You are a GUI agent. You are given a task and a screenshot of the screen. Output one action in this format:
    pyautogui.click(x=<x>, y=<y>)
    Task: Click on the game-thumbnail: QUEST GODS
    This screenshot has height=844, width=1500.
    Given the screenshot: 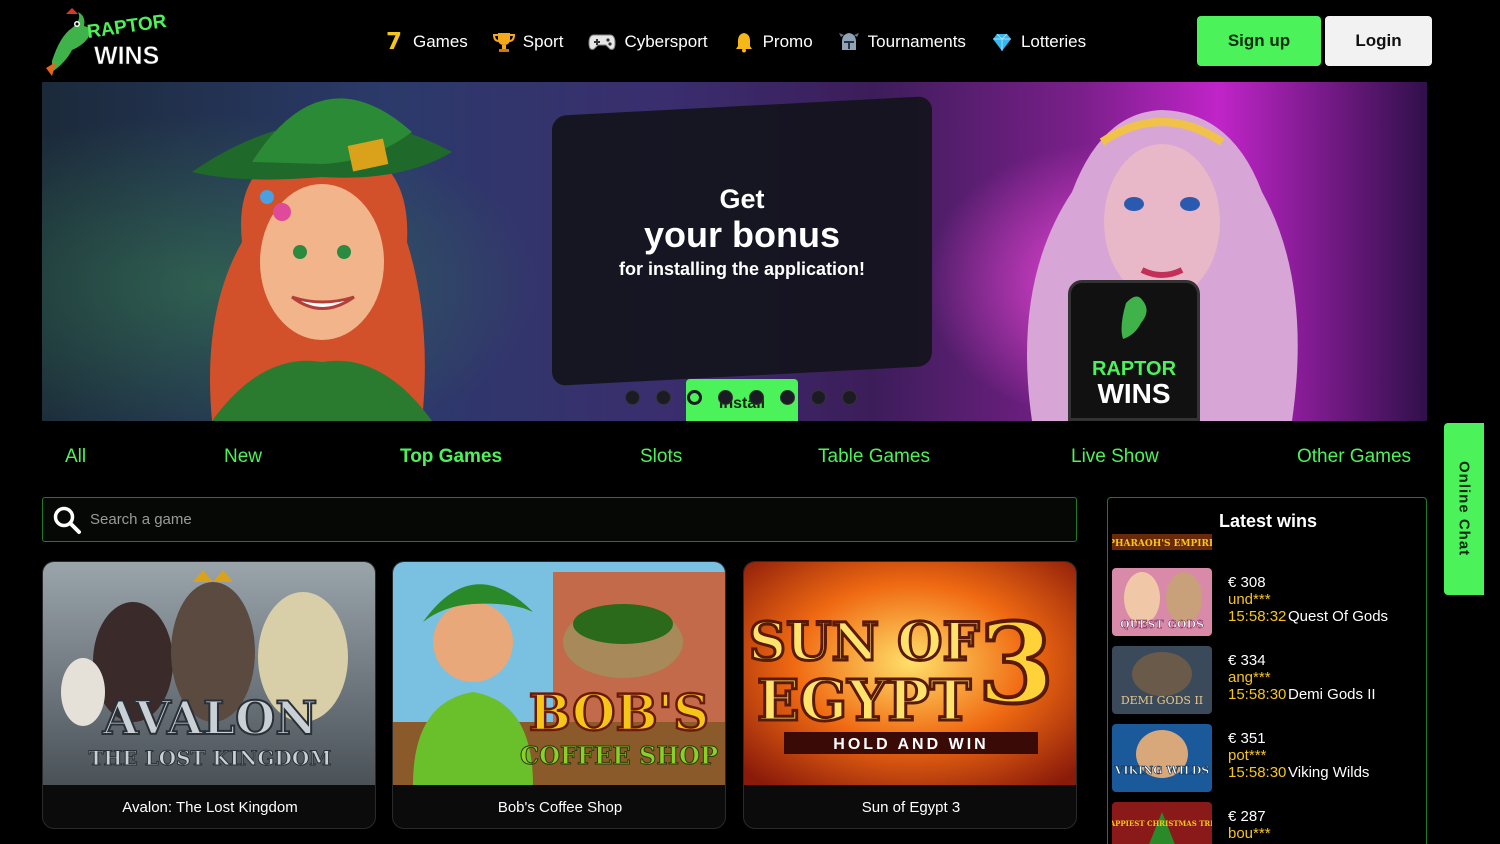 What is the action you would take?
    pyautogui.click(x=1162, y=602)
    